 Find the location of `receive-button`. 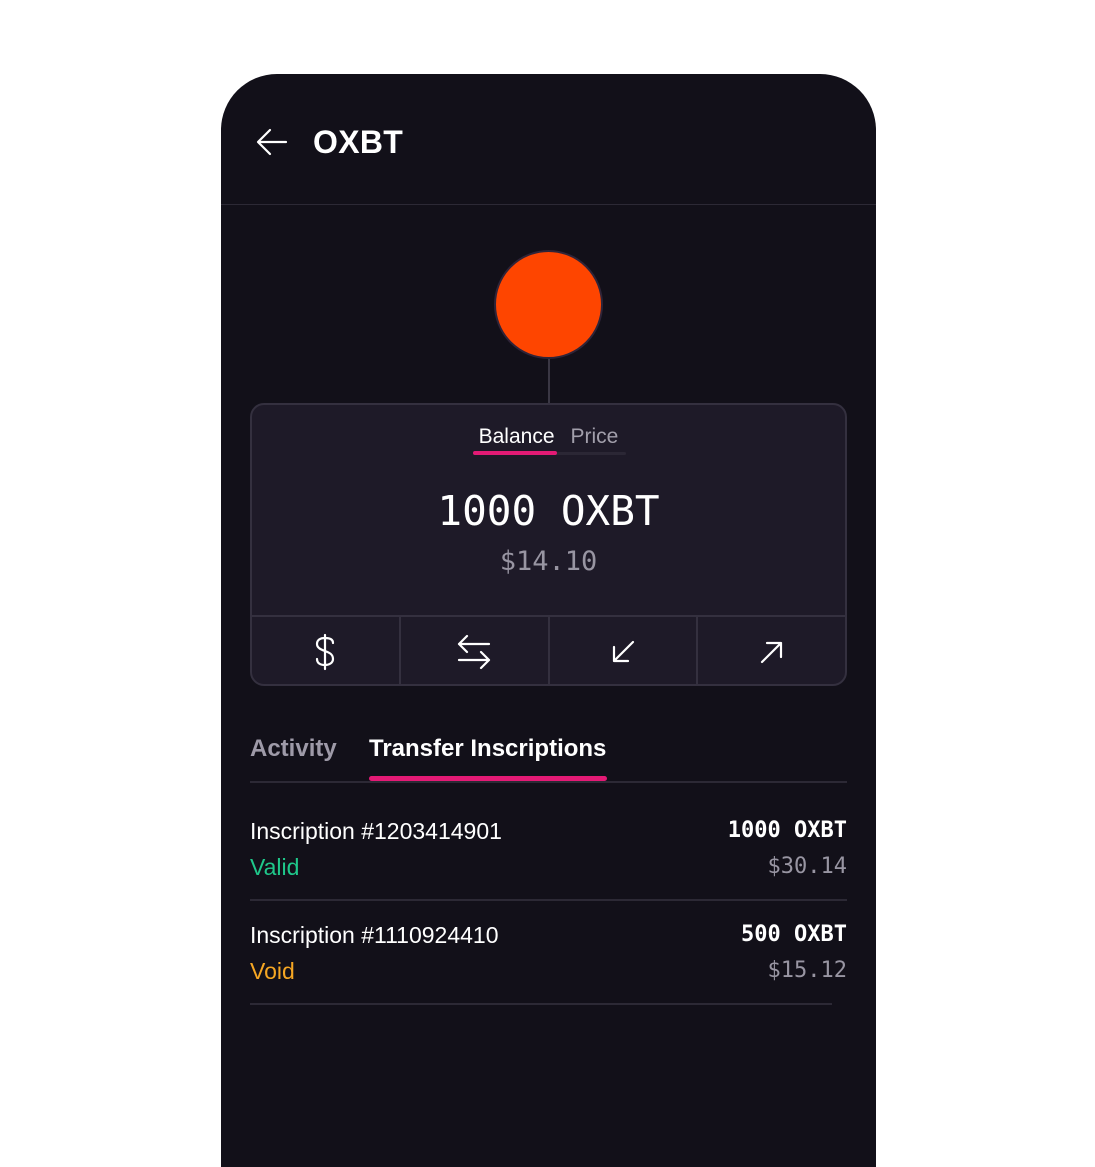

receive-button is located at coordinates (624, 650).